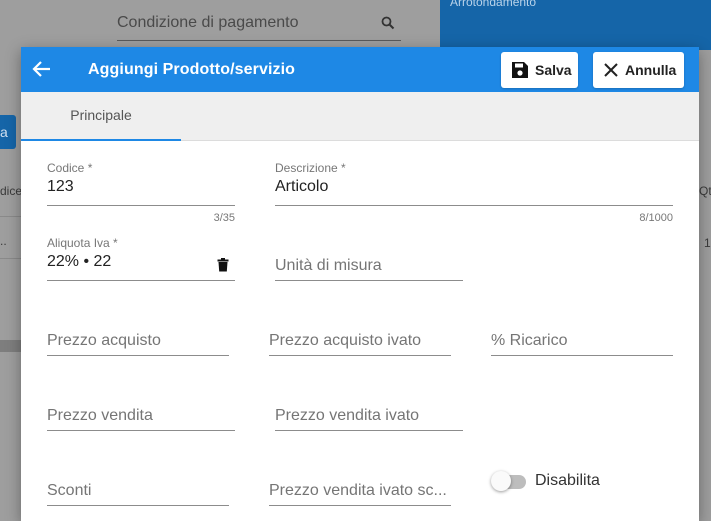 The height and width of the screenshot is (521, 711). I want to click on codice-underline, so click(141, 205).